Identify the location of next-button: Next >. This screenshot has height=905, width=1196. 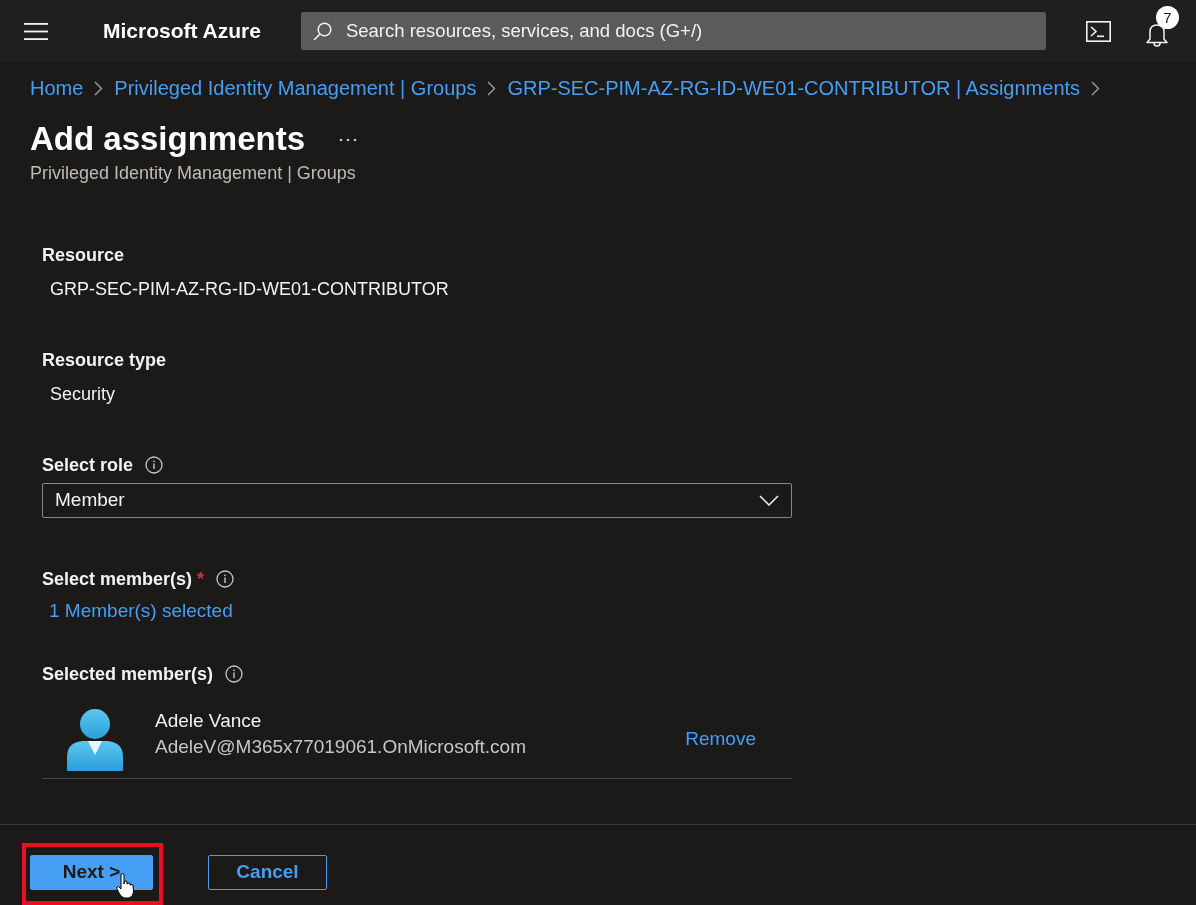
(91, 872).